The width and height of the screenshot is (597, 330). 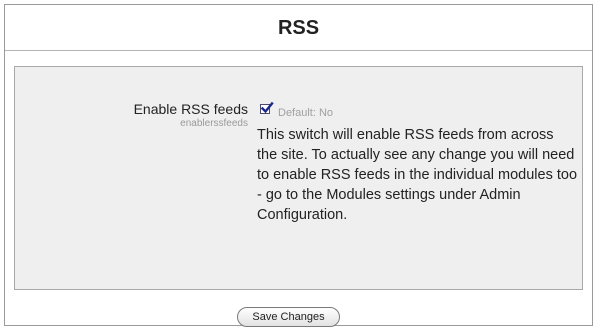 I want to click on page-title: RSS, so click(x=298, y=28).